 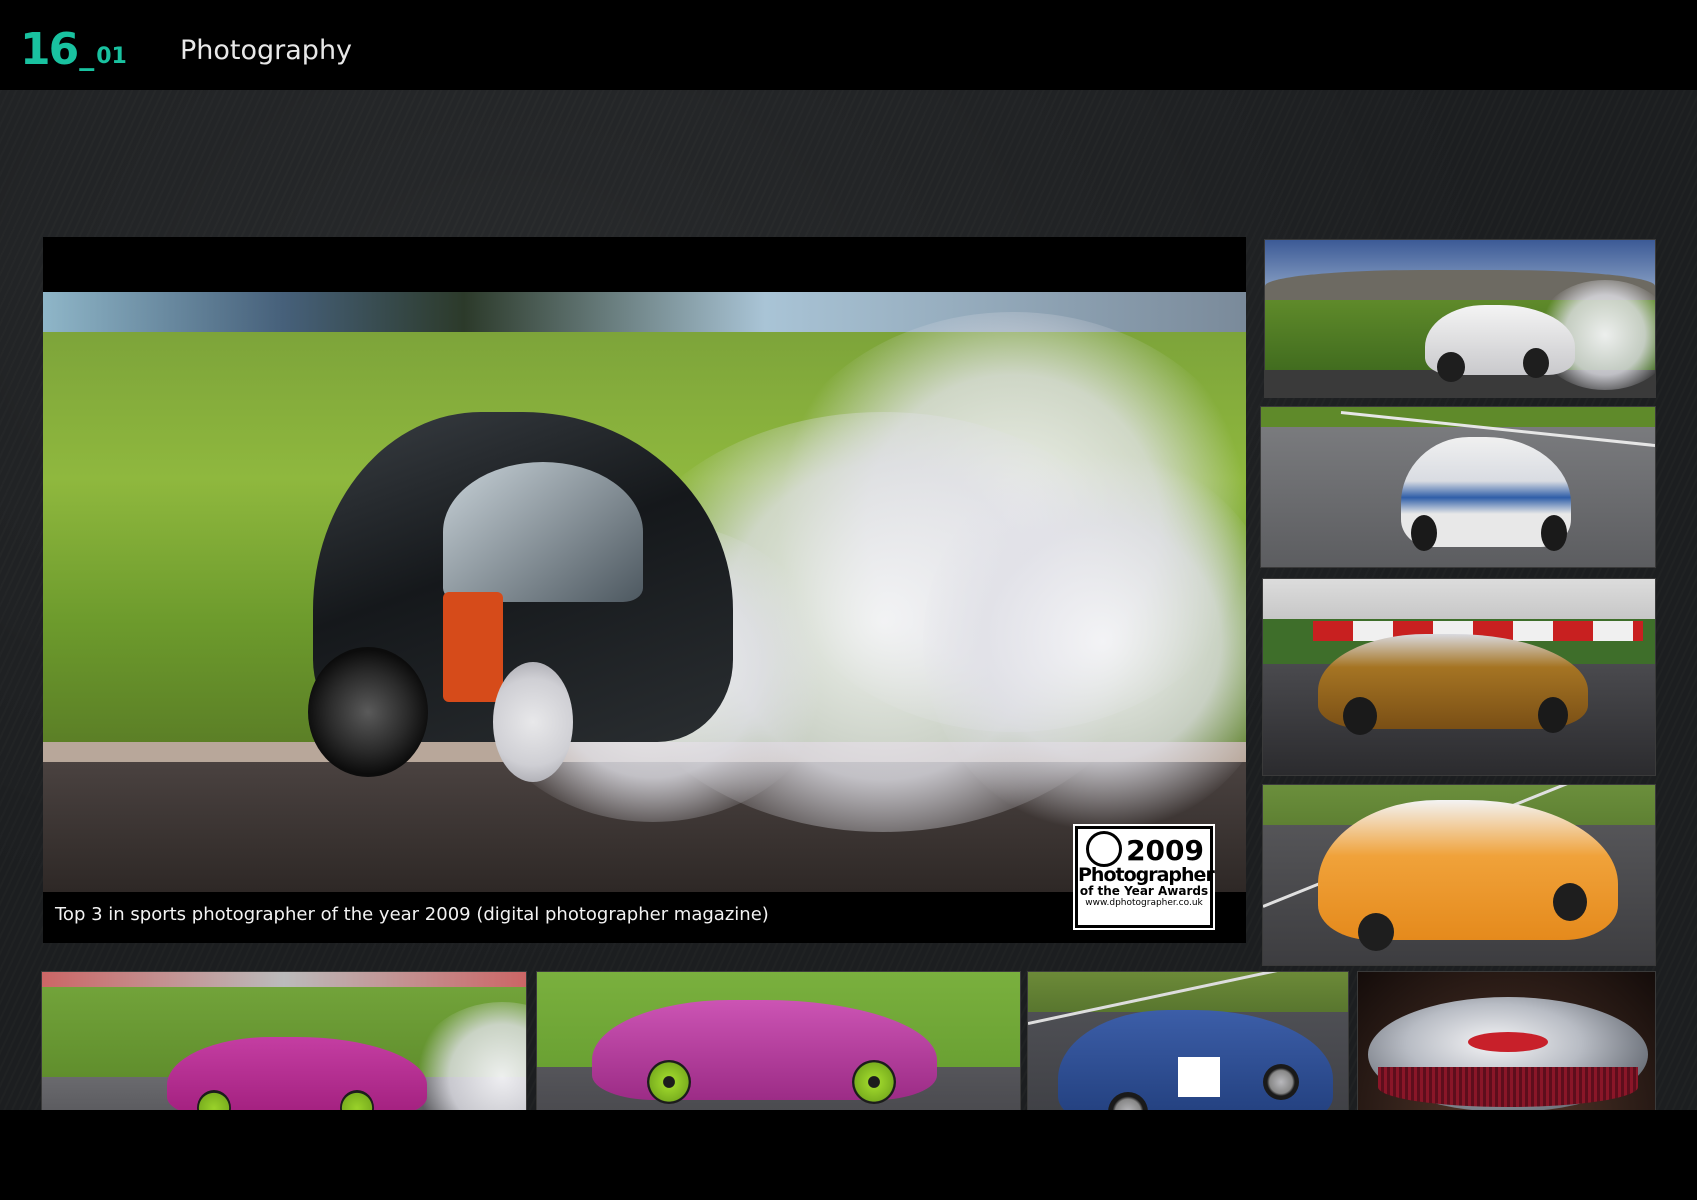 What do you see at coordinates (266, 50) in the screenshot?
I see `page-title: Photography` at bounding box center [266, 50].